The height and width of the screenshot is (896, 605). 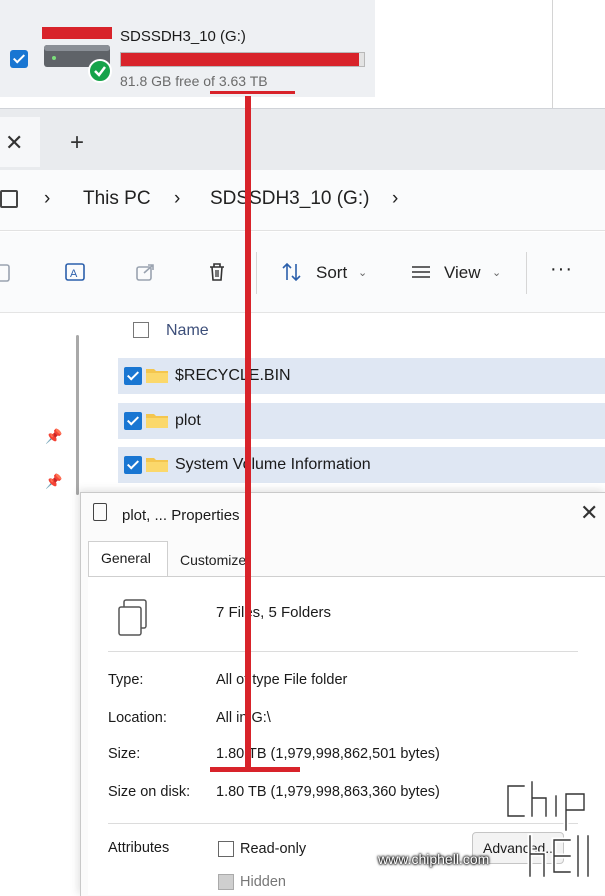 What do you see at coordinates (226, 849) in the screenshot?
I see `read-only-checkbox` at bounding box center [226, 849].